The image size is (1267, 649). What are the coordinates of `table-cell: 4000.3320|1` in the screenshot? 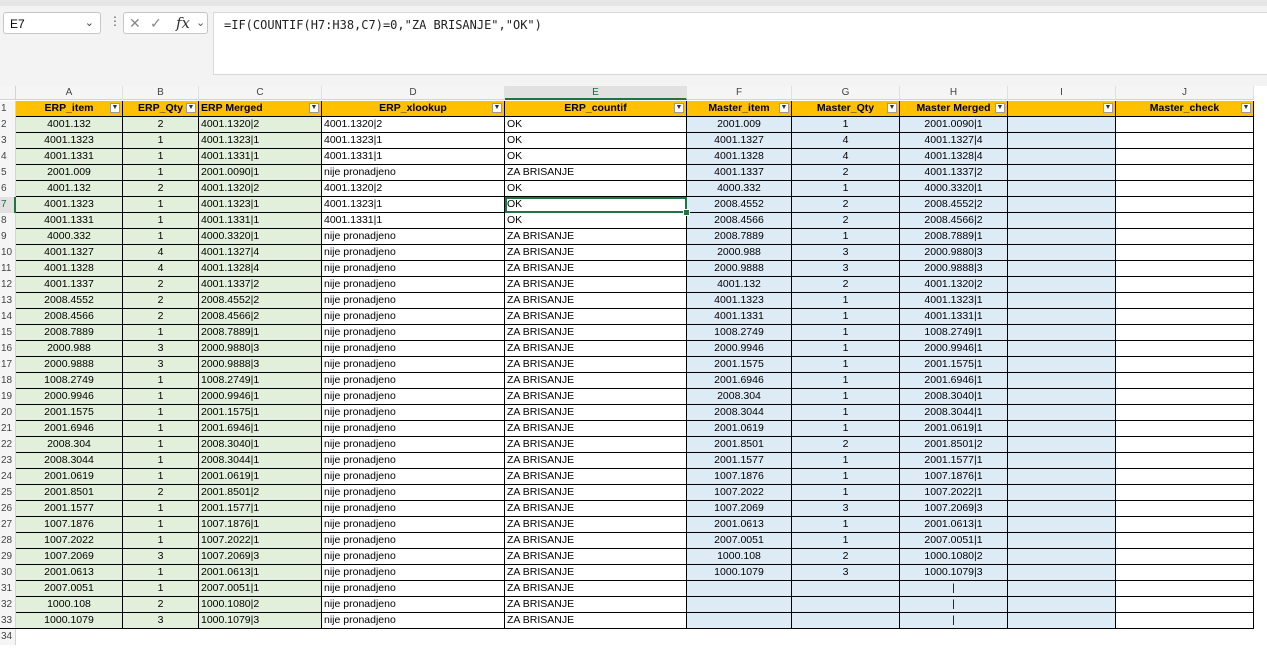 It's located at (954, 189).